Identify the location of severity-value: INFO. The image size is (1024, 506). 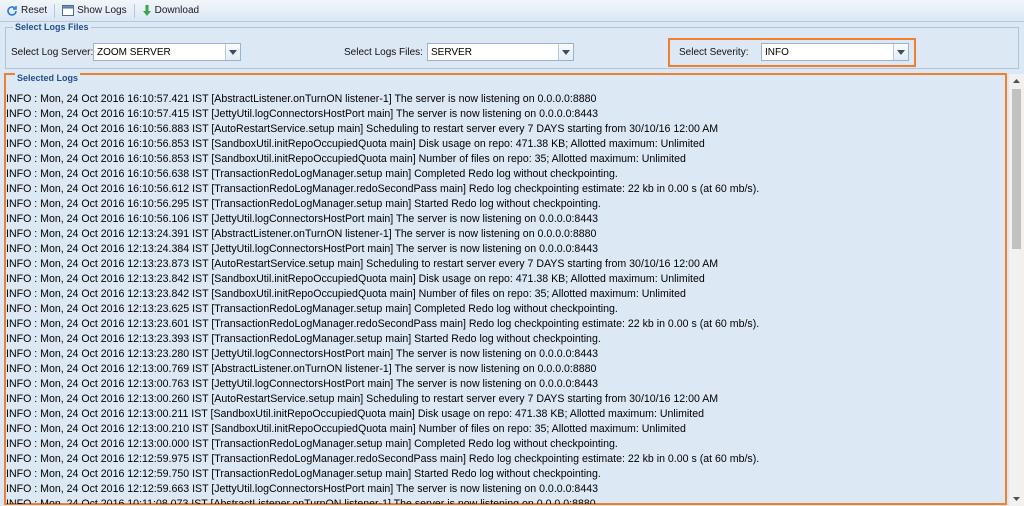
(777, 52).